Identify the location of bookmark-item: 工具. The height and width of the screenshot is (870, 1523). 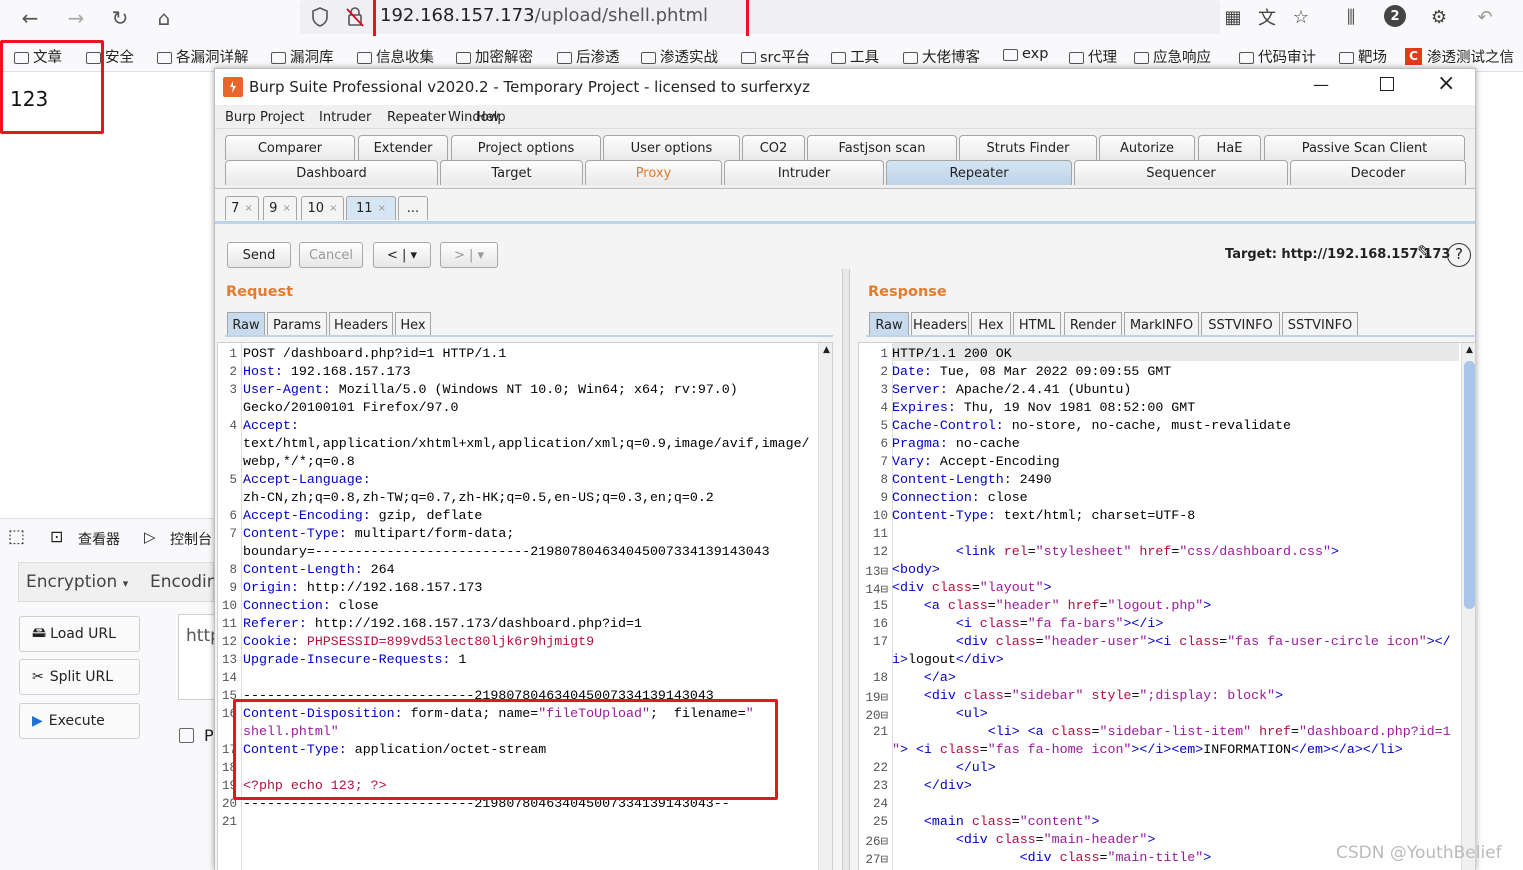
(855, 56).